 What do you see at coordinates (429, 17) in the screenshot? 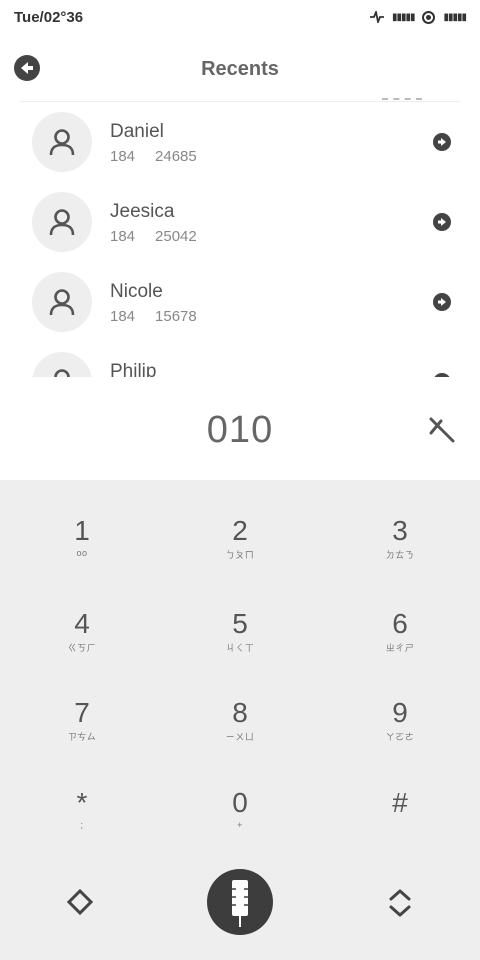
I see `location-icon` at bounding box center [429, 17].